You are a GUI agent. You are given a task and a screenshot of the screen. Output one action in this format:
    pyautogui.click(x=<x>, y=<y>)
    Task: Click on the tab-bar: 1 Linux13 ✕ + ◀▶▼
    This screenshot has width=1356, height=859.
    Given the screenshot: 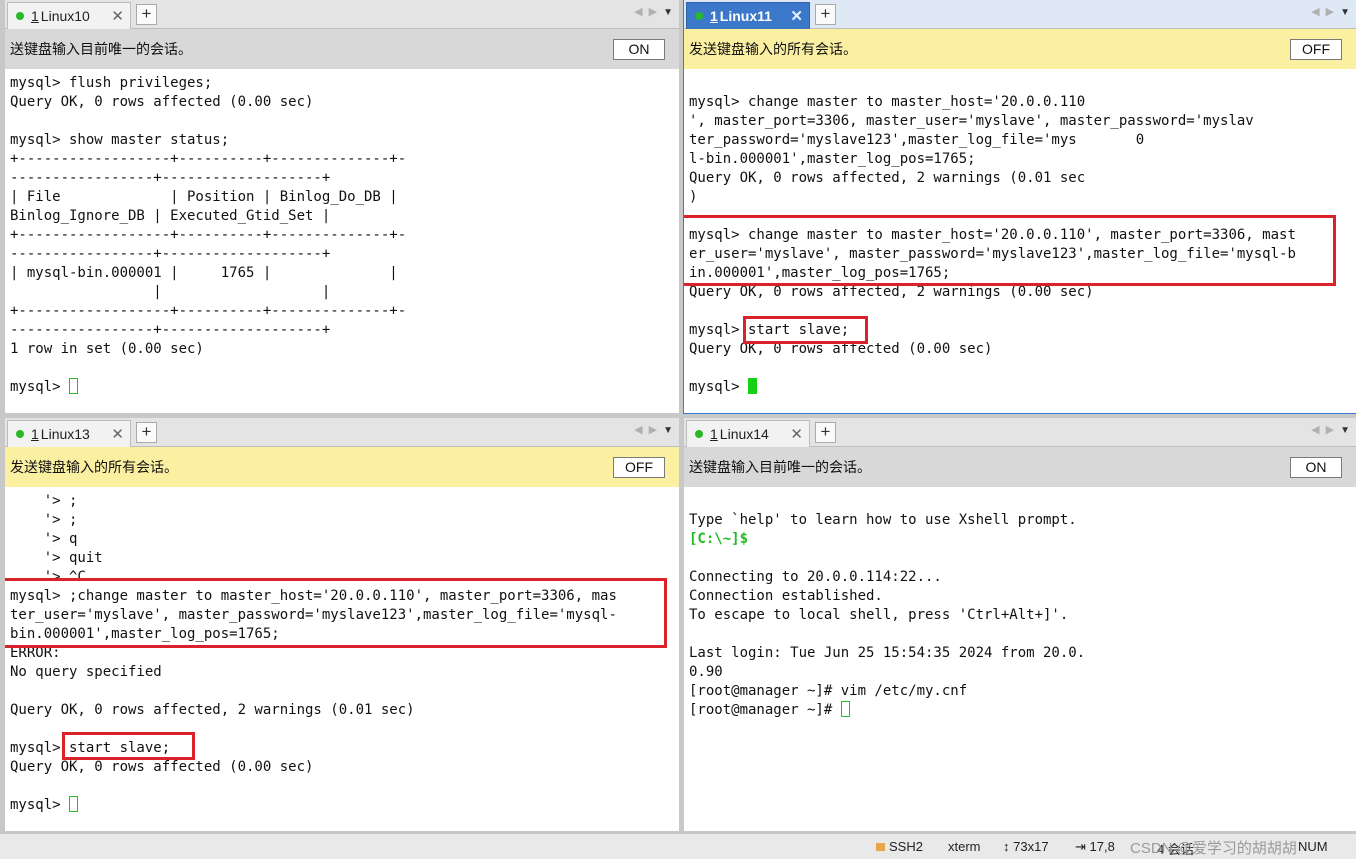 What is the action you would take?
    pyautogui.click(x=342, y=432)
    